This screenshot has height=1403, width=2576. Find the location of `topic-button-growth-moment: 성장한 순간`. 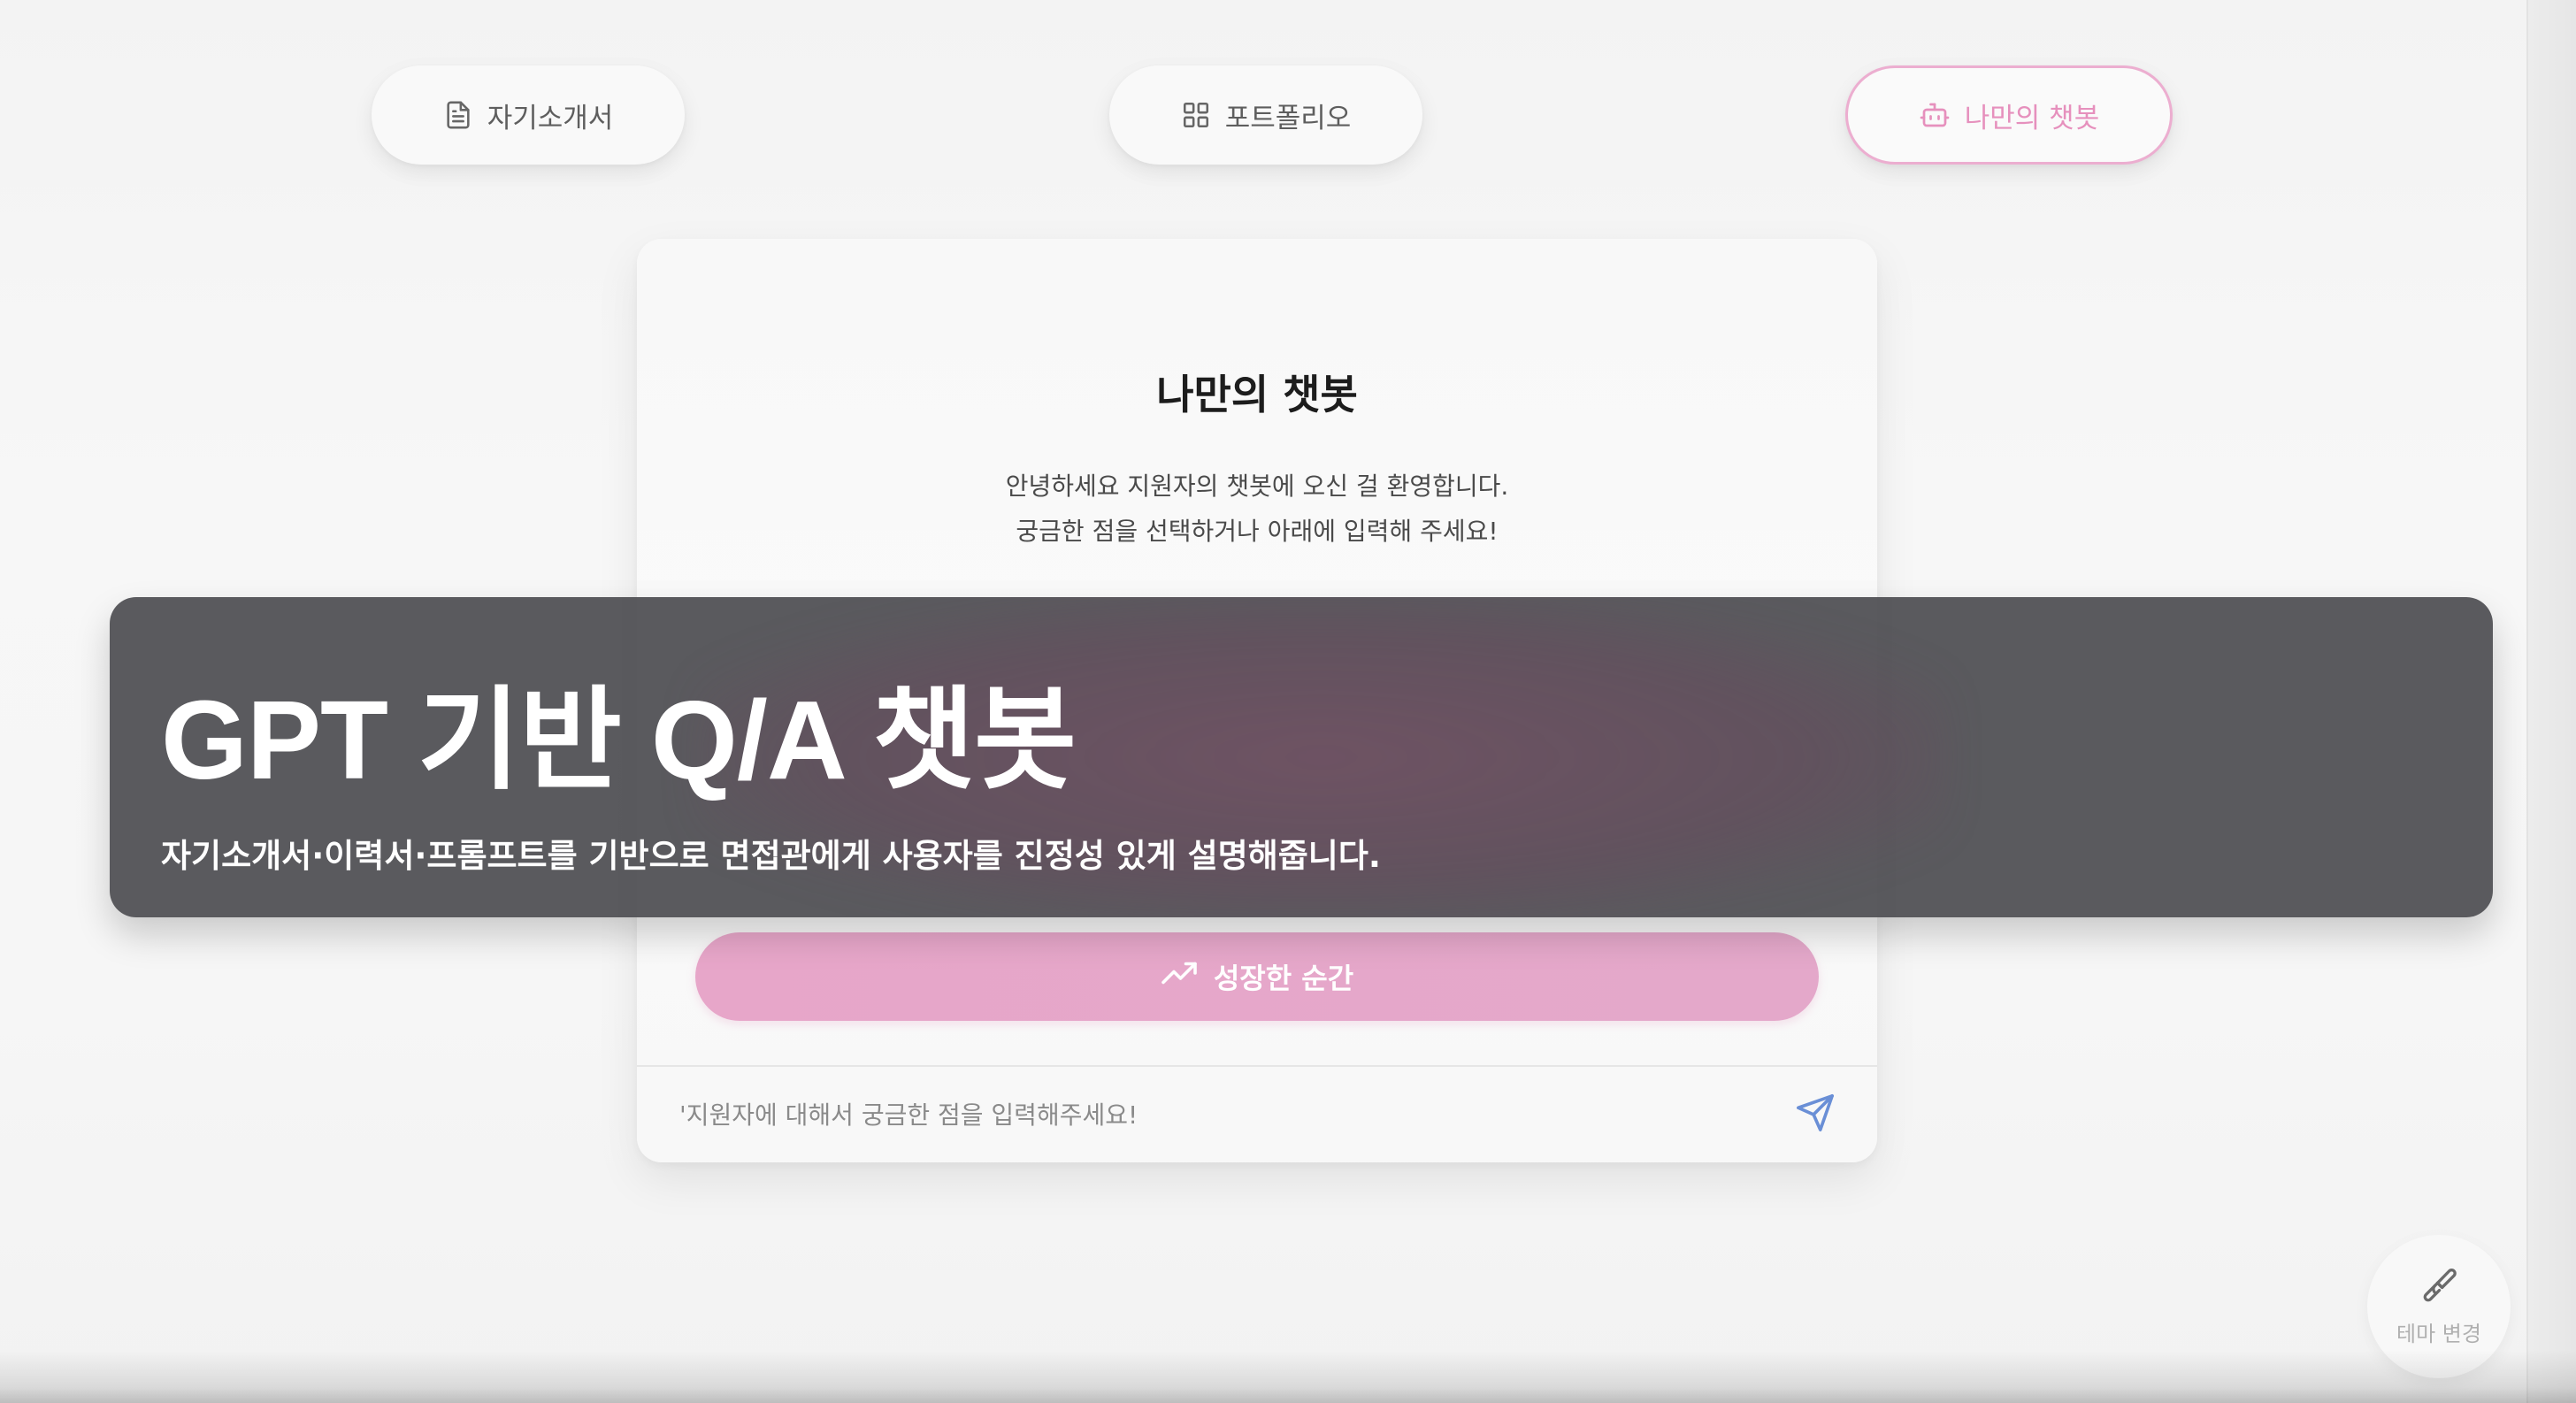

topic-button-growth-moment: 성장한 순간 is located at coordinates (1257, 976).